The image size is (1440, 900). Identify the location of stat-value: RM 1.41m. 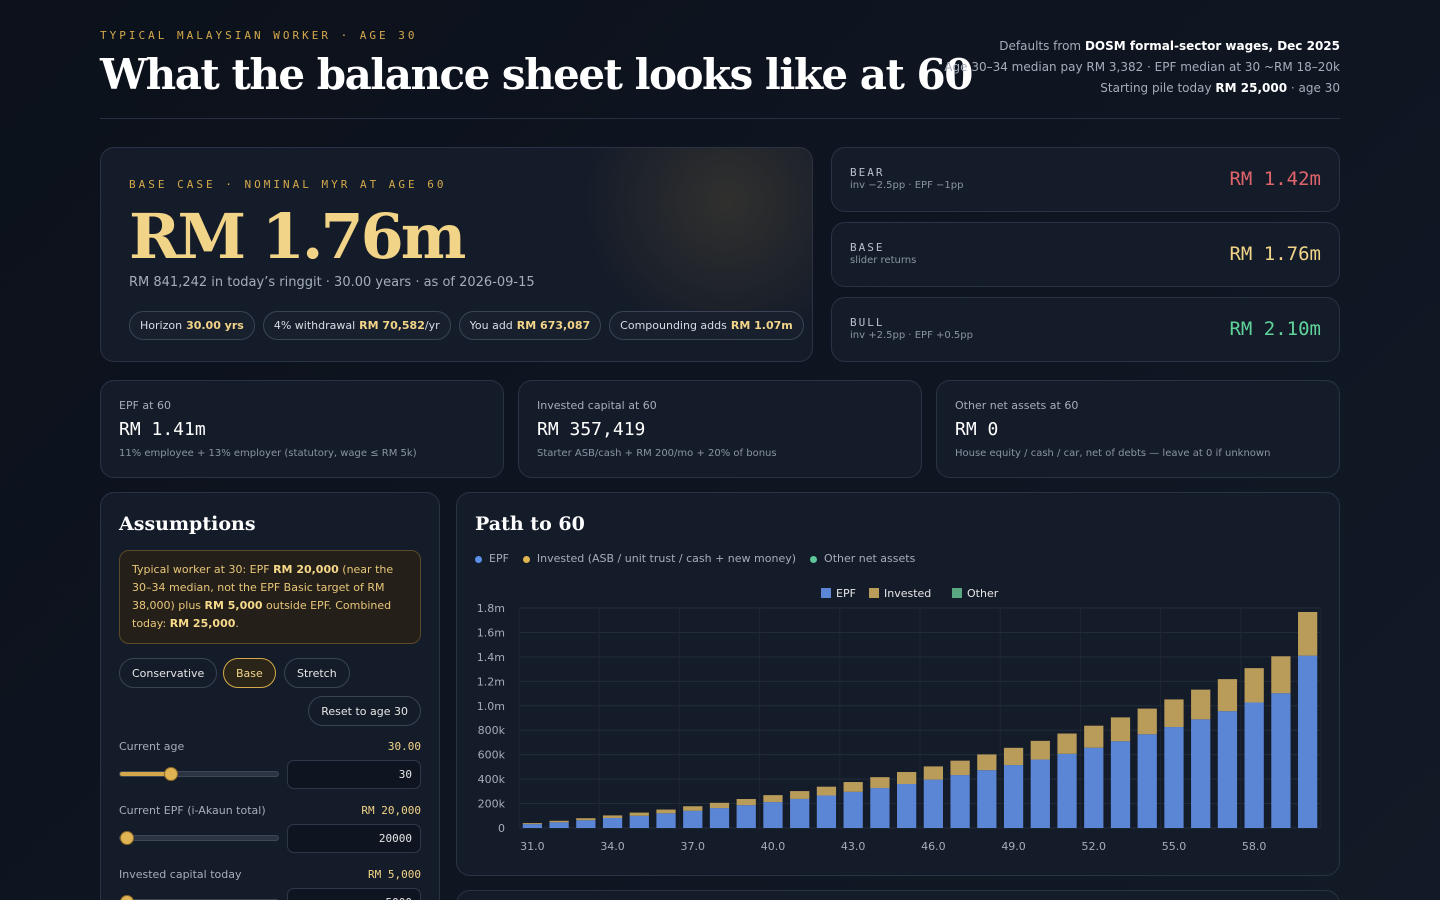
(162, 429).